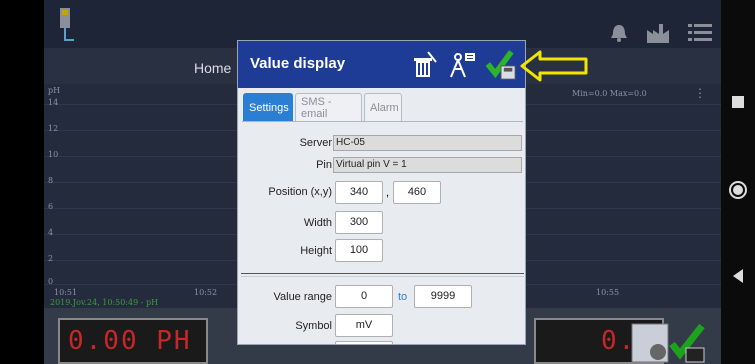  I want to click on settings-check-icon, so click(669, 342).